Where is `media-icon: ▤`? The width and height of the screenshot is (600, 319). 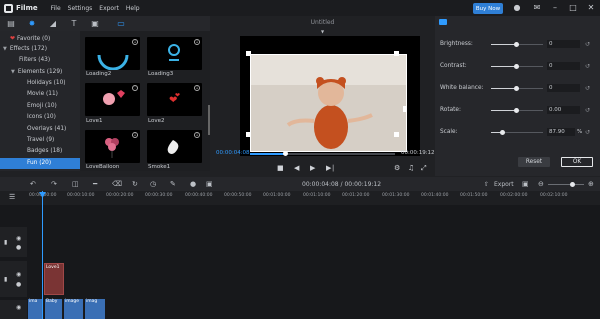 media-icon: ▤ is located at coordinates (11, 24).